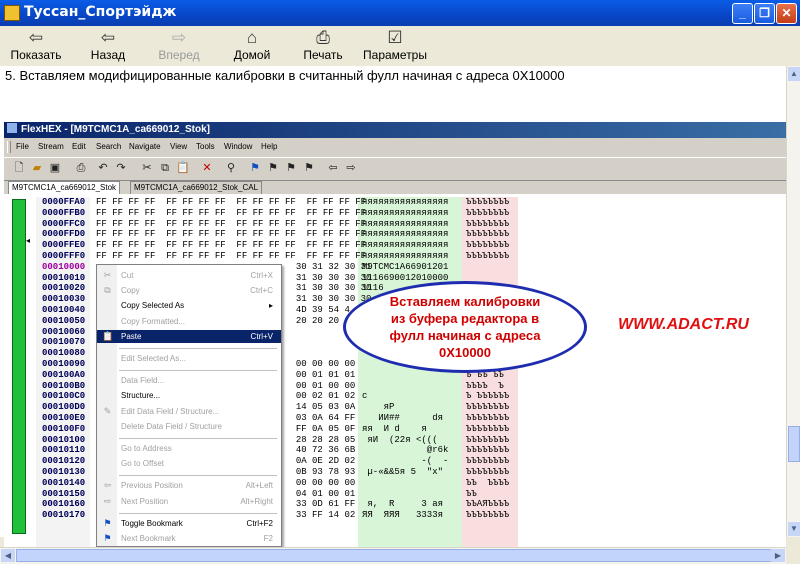 Image resolution: width=800 pixels, height=564 pixels. What do you see at coordinates (189, 448) in the screenshot?
I see `menu-item-go-to-address: Go to Address` at bounding box center [189, 448].